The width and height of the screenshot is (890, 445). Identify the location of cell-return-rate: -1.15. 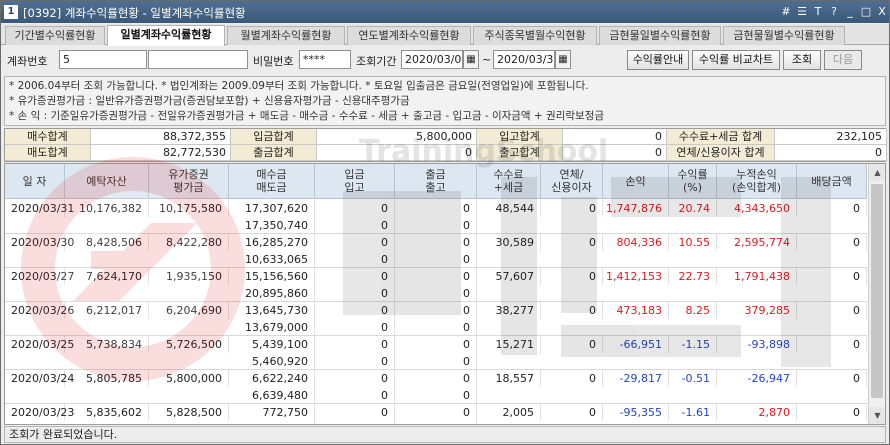
(693, 344).